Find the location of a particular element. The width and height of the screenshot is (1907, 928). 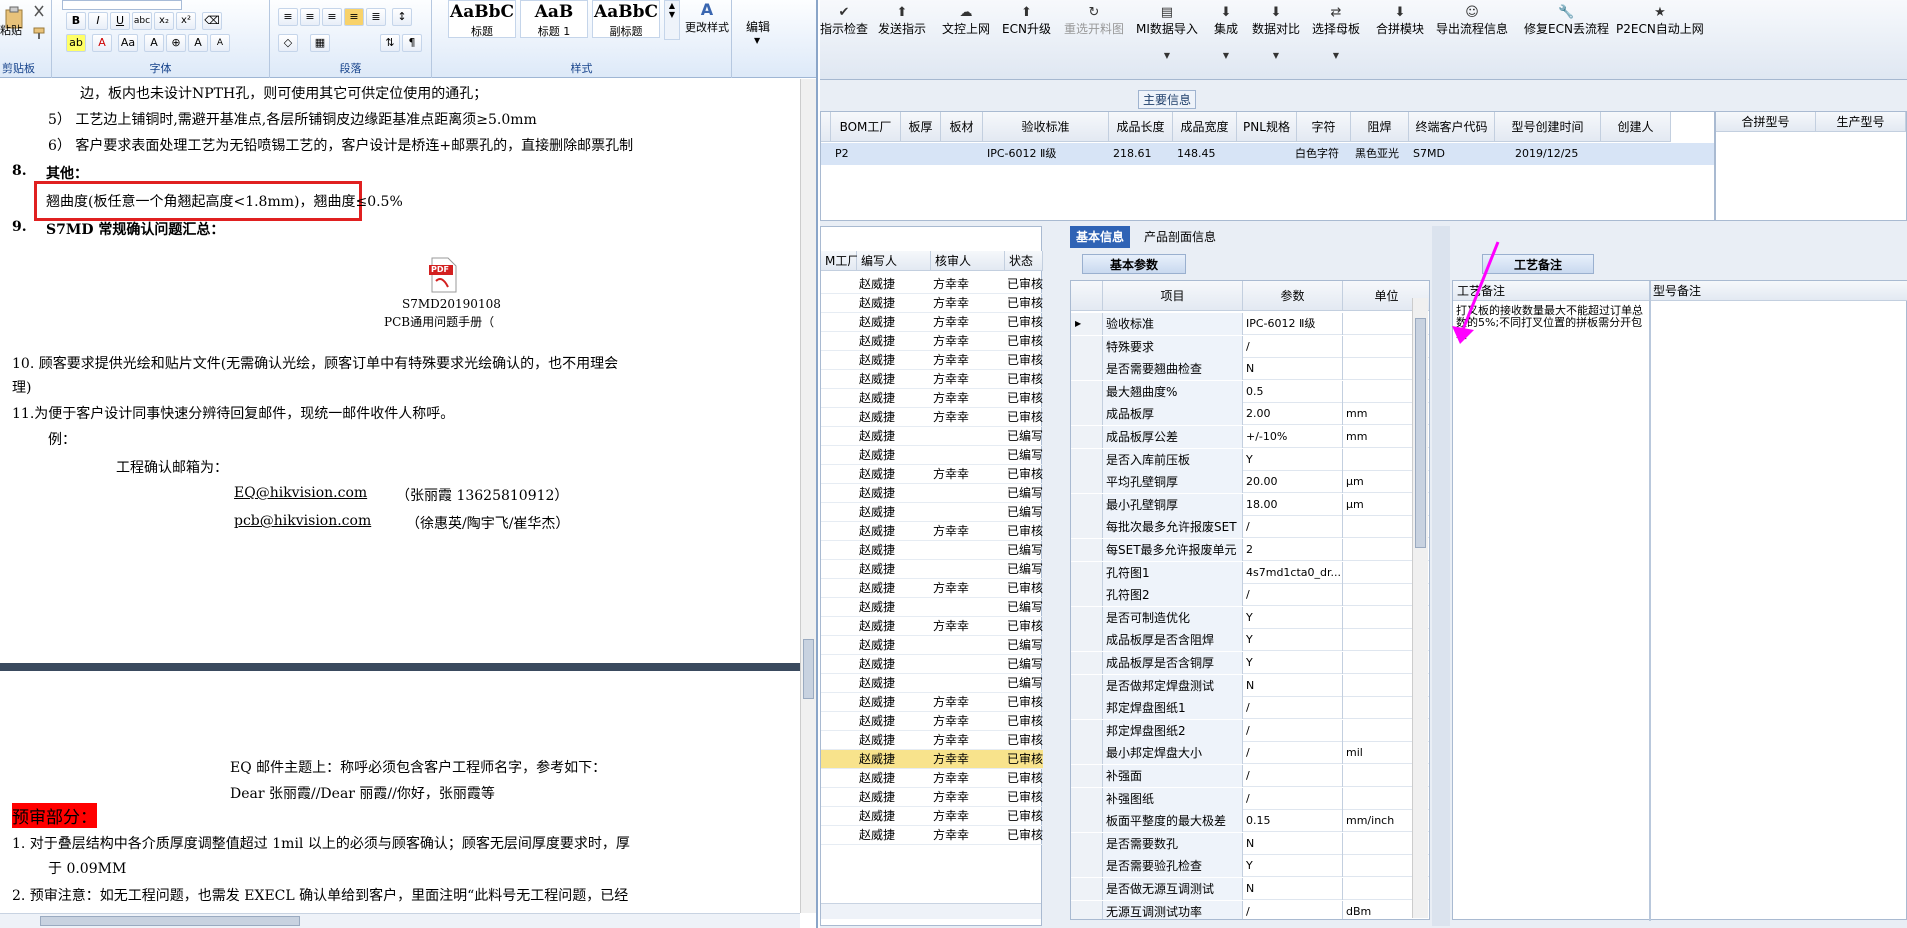

tb-integrate-button: ⬇ 集成 ▼ is located at coordinates (1226, 33).